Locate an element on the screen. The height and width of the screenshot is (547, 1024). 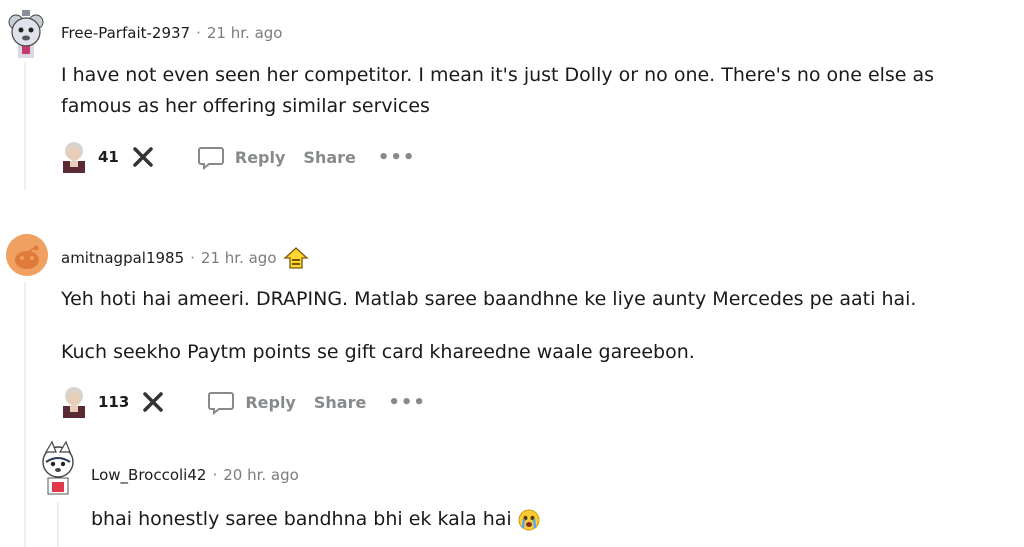
comment-meta: Free-Parfait-2937 · 21 hr. ago is located at coordinates (171, 33).